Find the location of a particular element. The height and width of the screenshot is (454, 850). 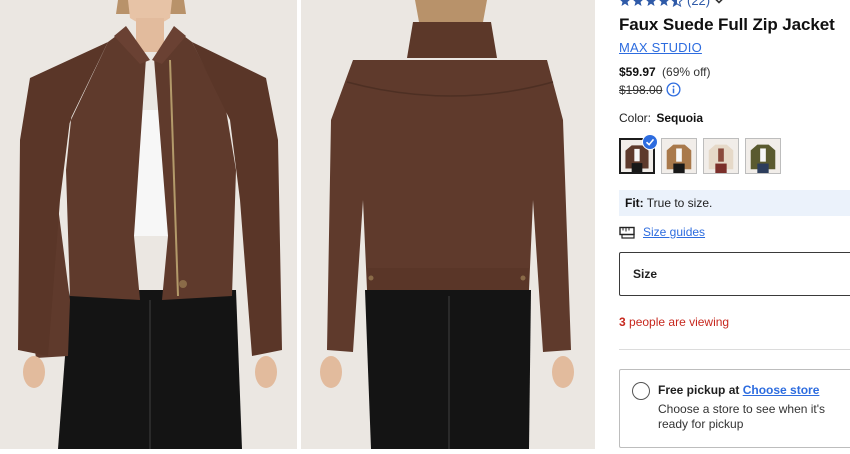

swatch-sequoia is located at coordinates (638, 154).